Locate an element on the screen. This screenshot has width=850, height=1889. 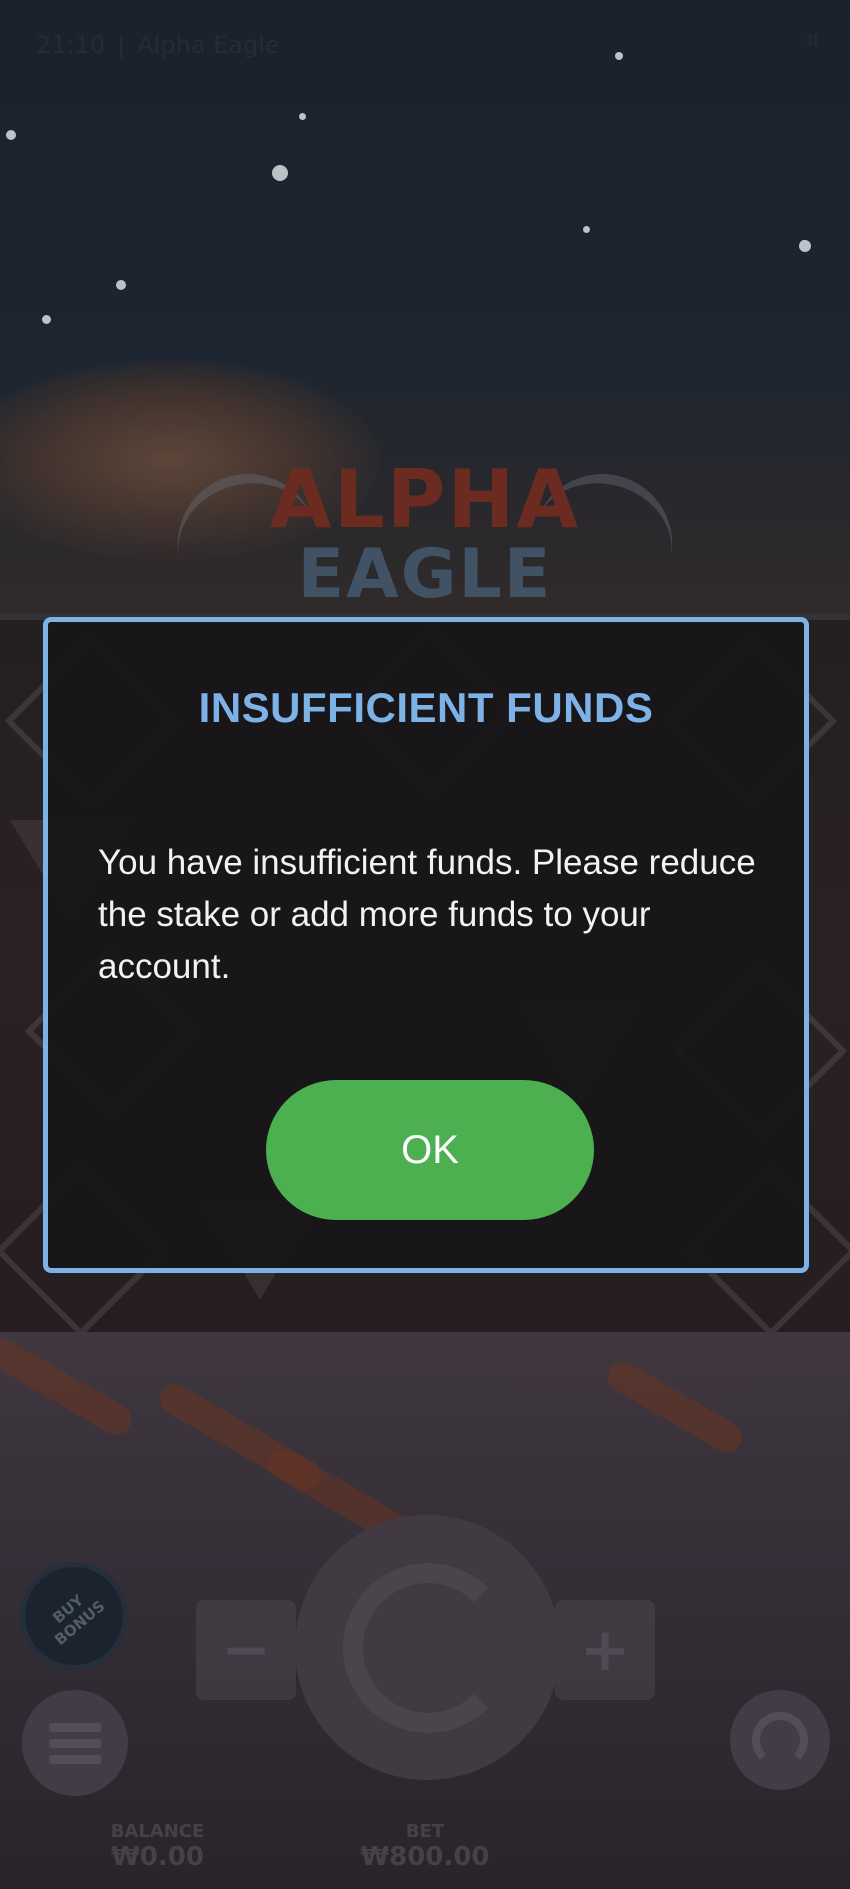
dialog-title: INSUFFICIENT FUNDS is located at coordinates (426, 707).